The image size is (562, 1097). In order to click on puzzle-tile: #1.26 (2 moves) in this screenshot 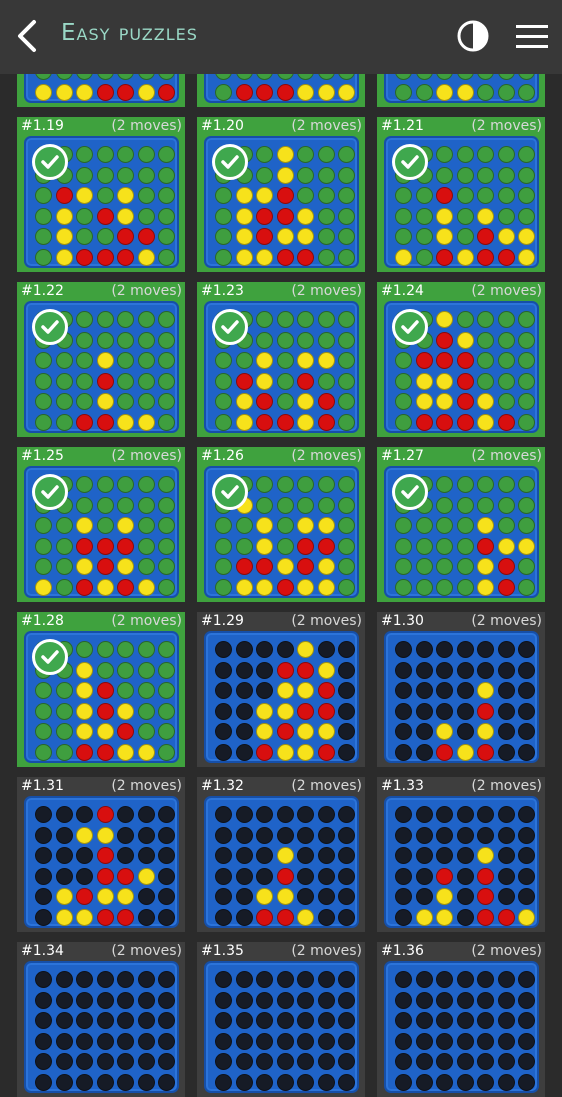, I will do `click(281, 524)`.